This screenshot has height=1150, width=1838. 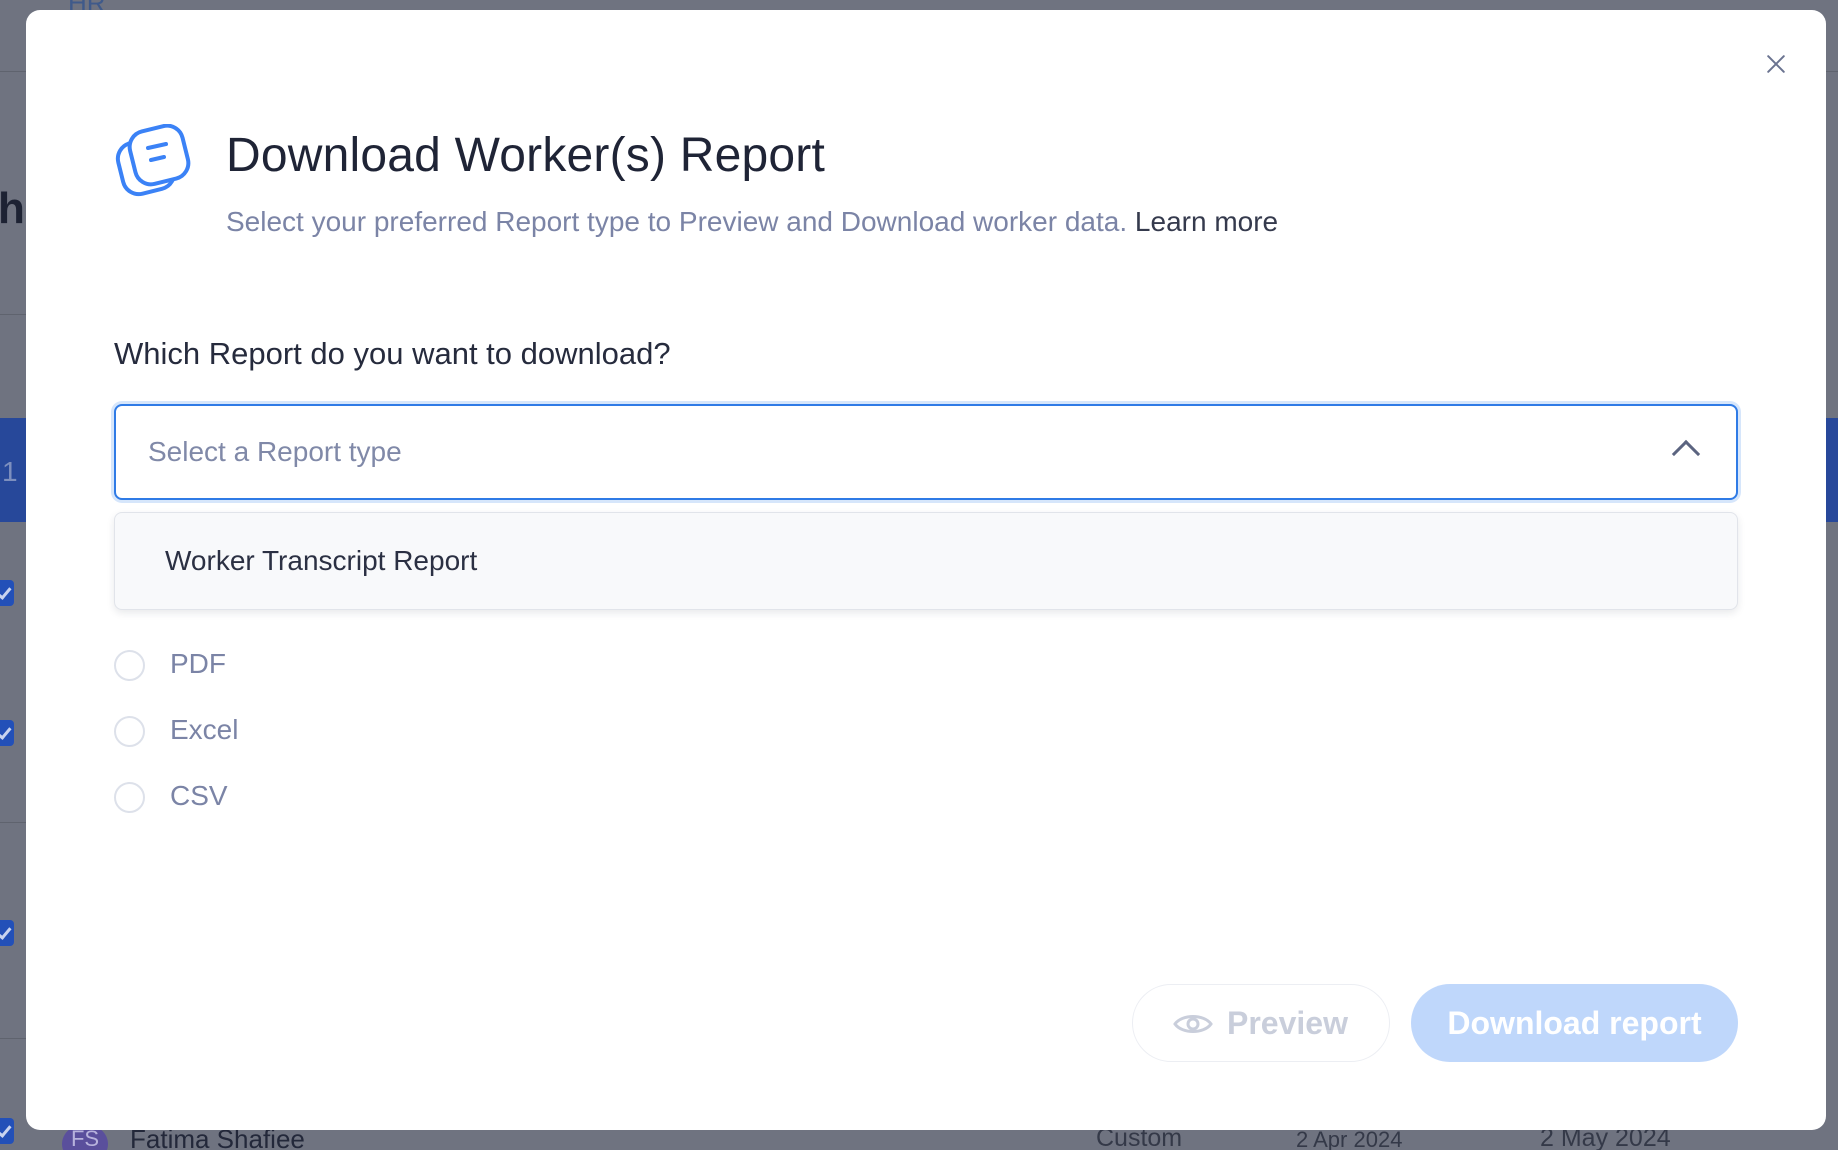 I want to click on eye-icon, so click(x=1193, y=1024).